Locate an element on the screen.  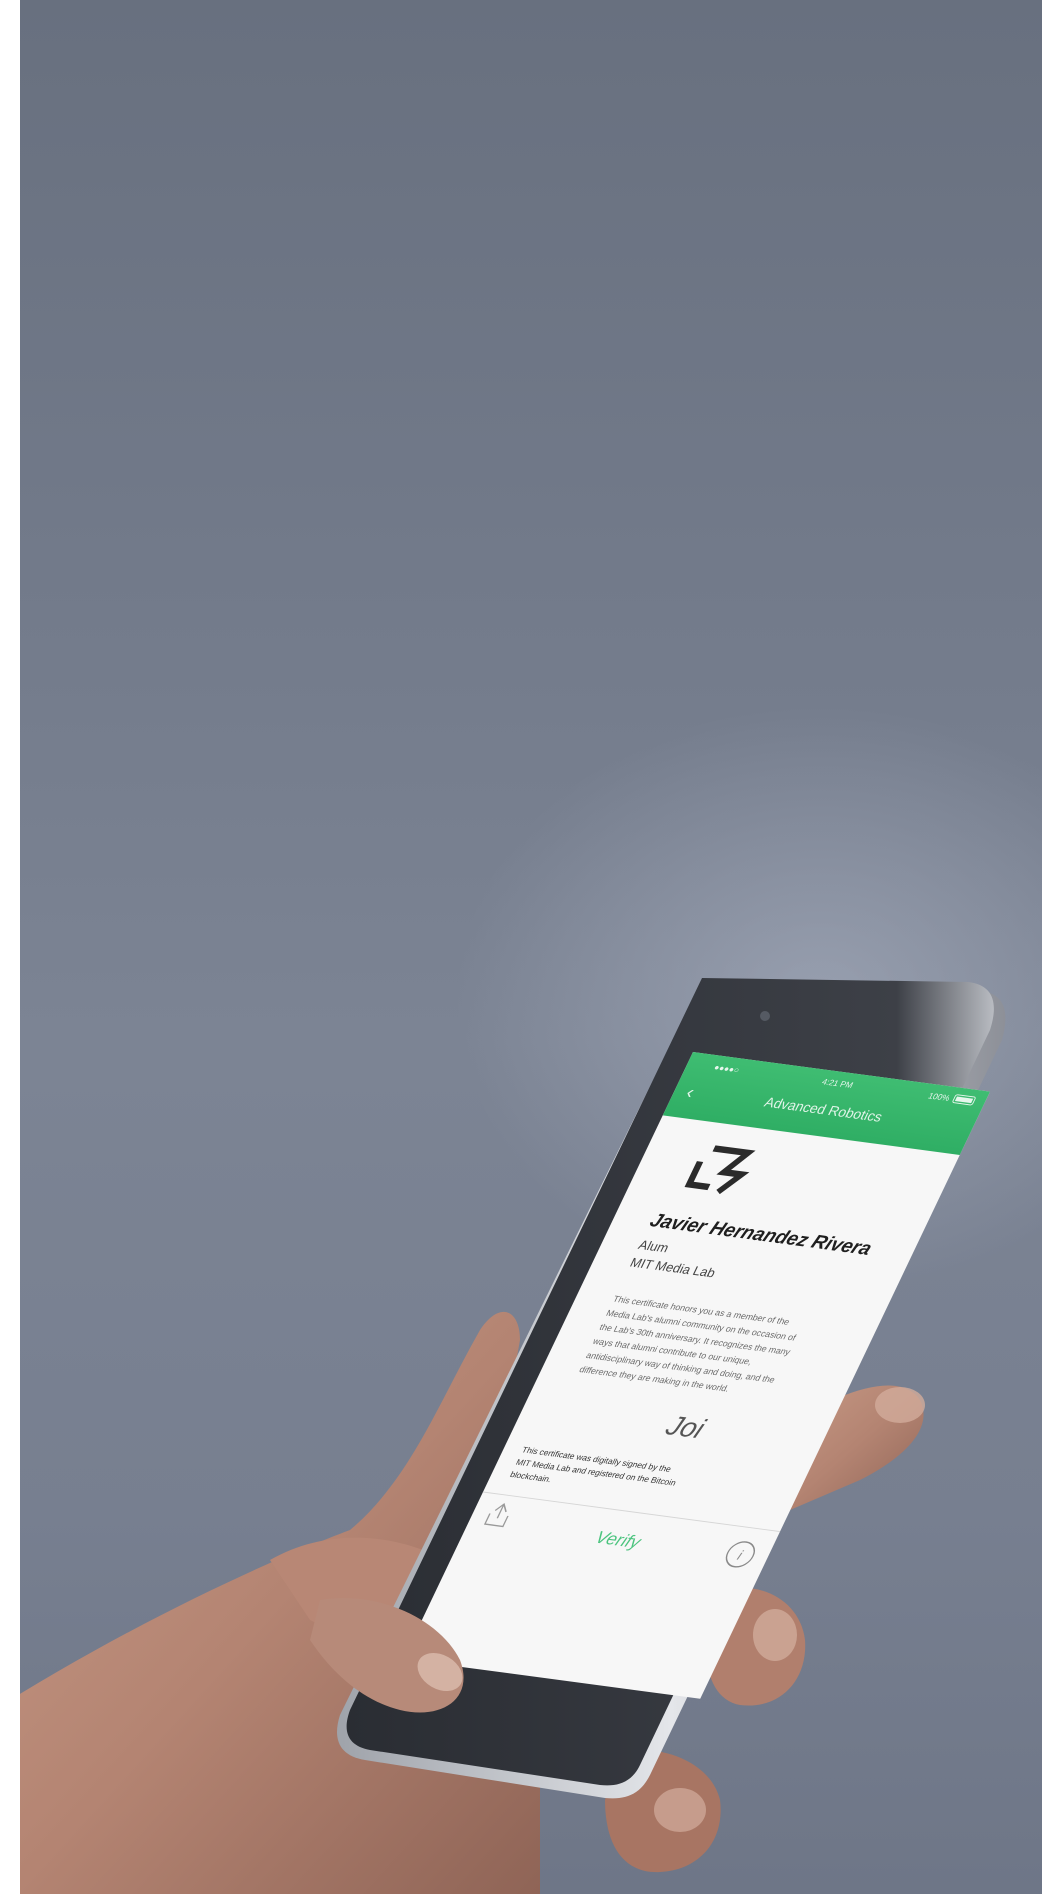
camera-icon is located at coordinates (765, 1016).